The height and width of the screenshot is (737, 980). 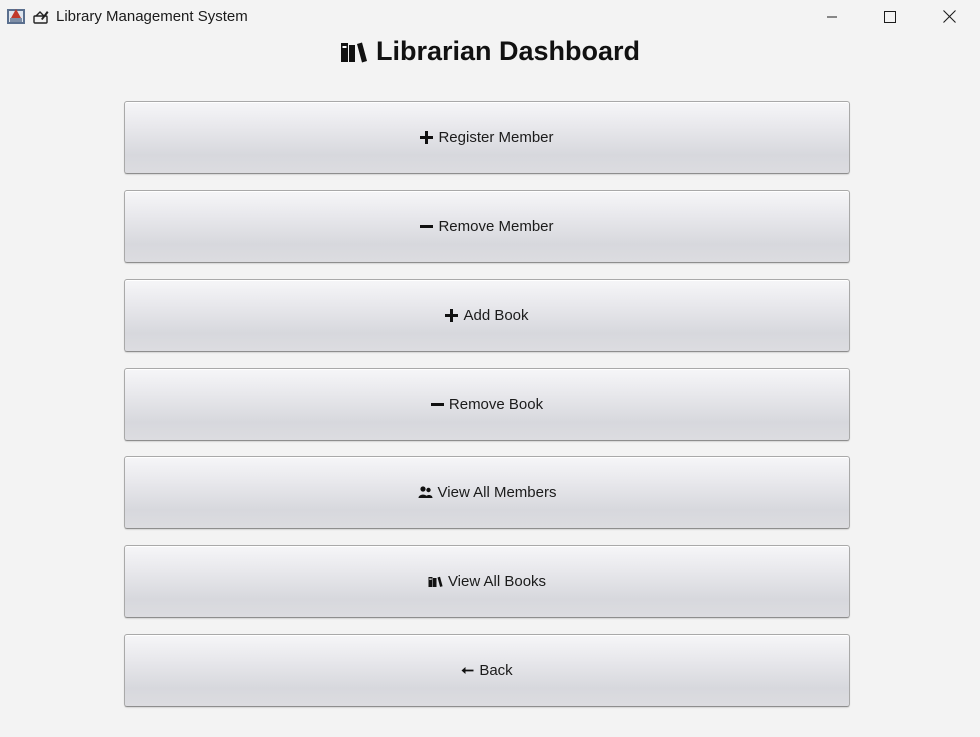 I want to click on minimize-button, so click(x=832, y=16).